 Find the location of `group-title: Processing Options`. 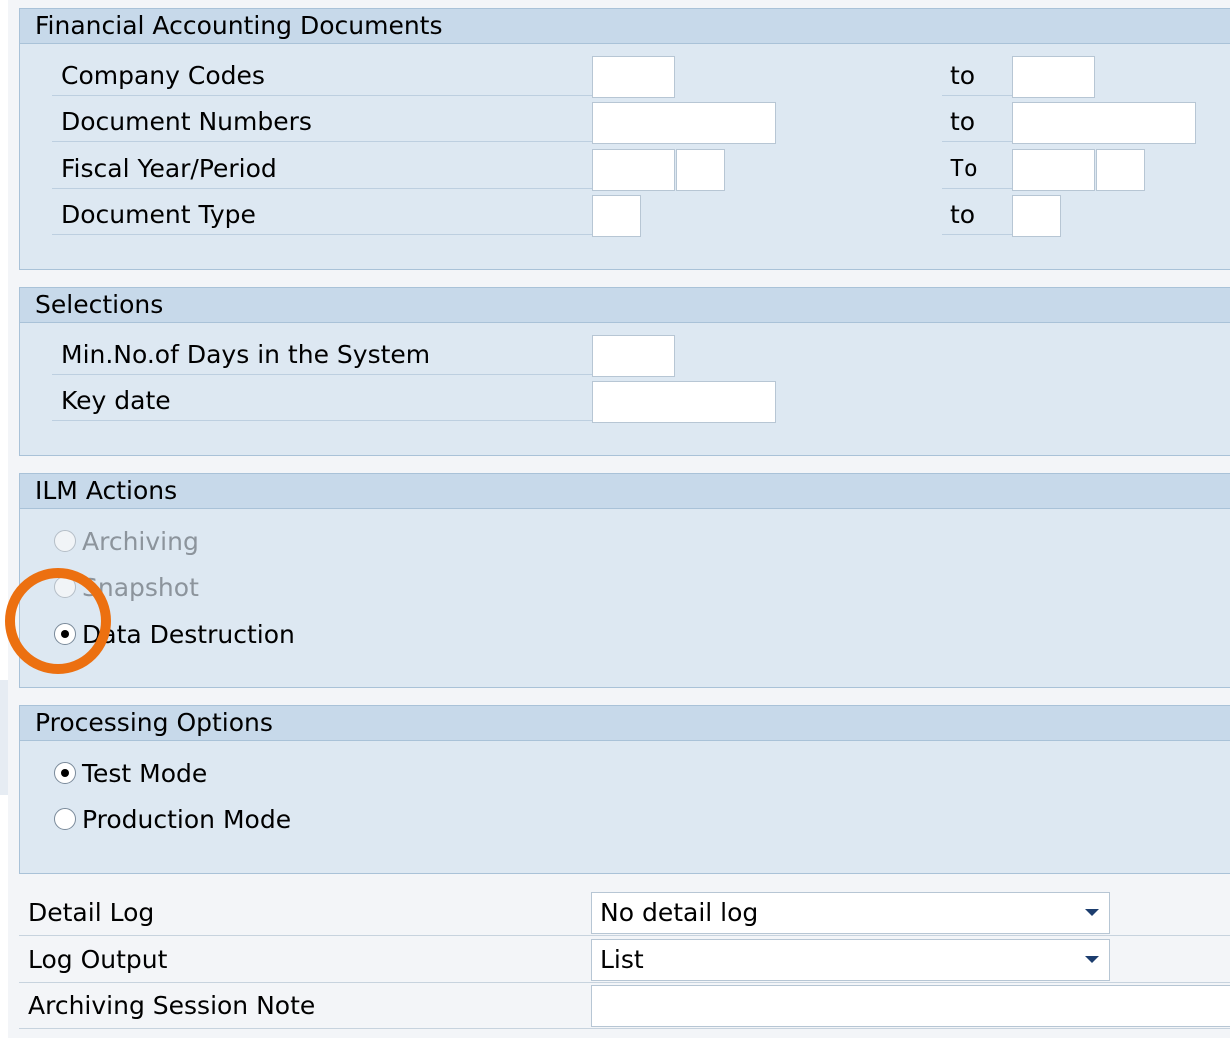

group-title: Processing Options is located at coordinates (625, 723).